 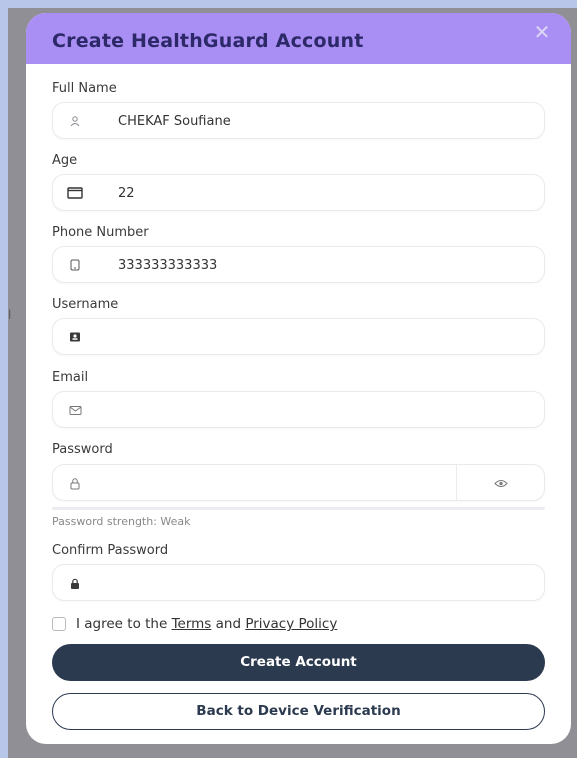 What do you see at coordinates (75, 583) in the screenshot?
I see `lock-filled-icon` at bounding box center [75, 583].